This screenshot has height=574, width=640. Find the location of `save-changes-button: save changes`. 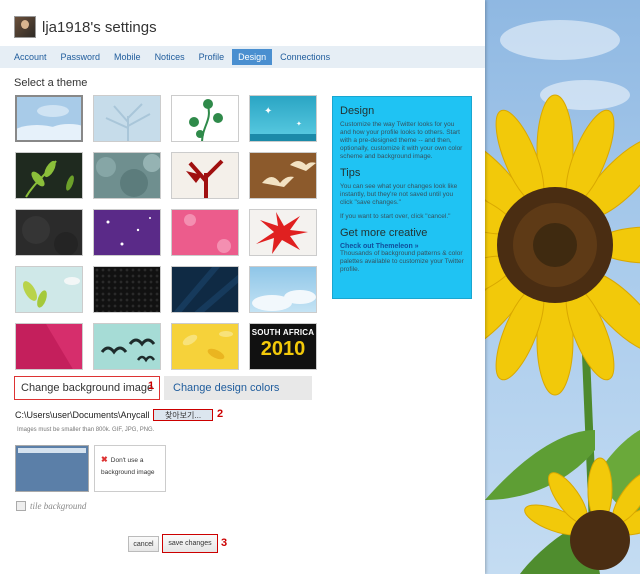

save-changes-button: save changes is located at coordinates (190, 543).